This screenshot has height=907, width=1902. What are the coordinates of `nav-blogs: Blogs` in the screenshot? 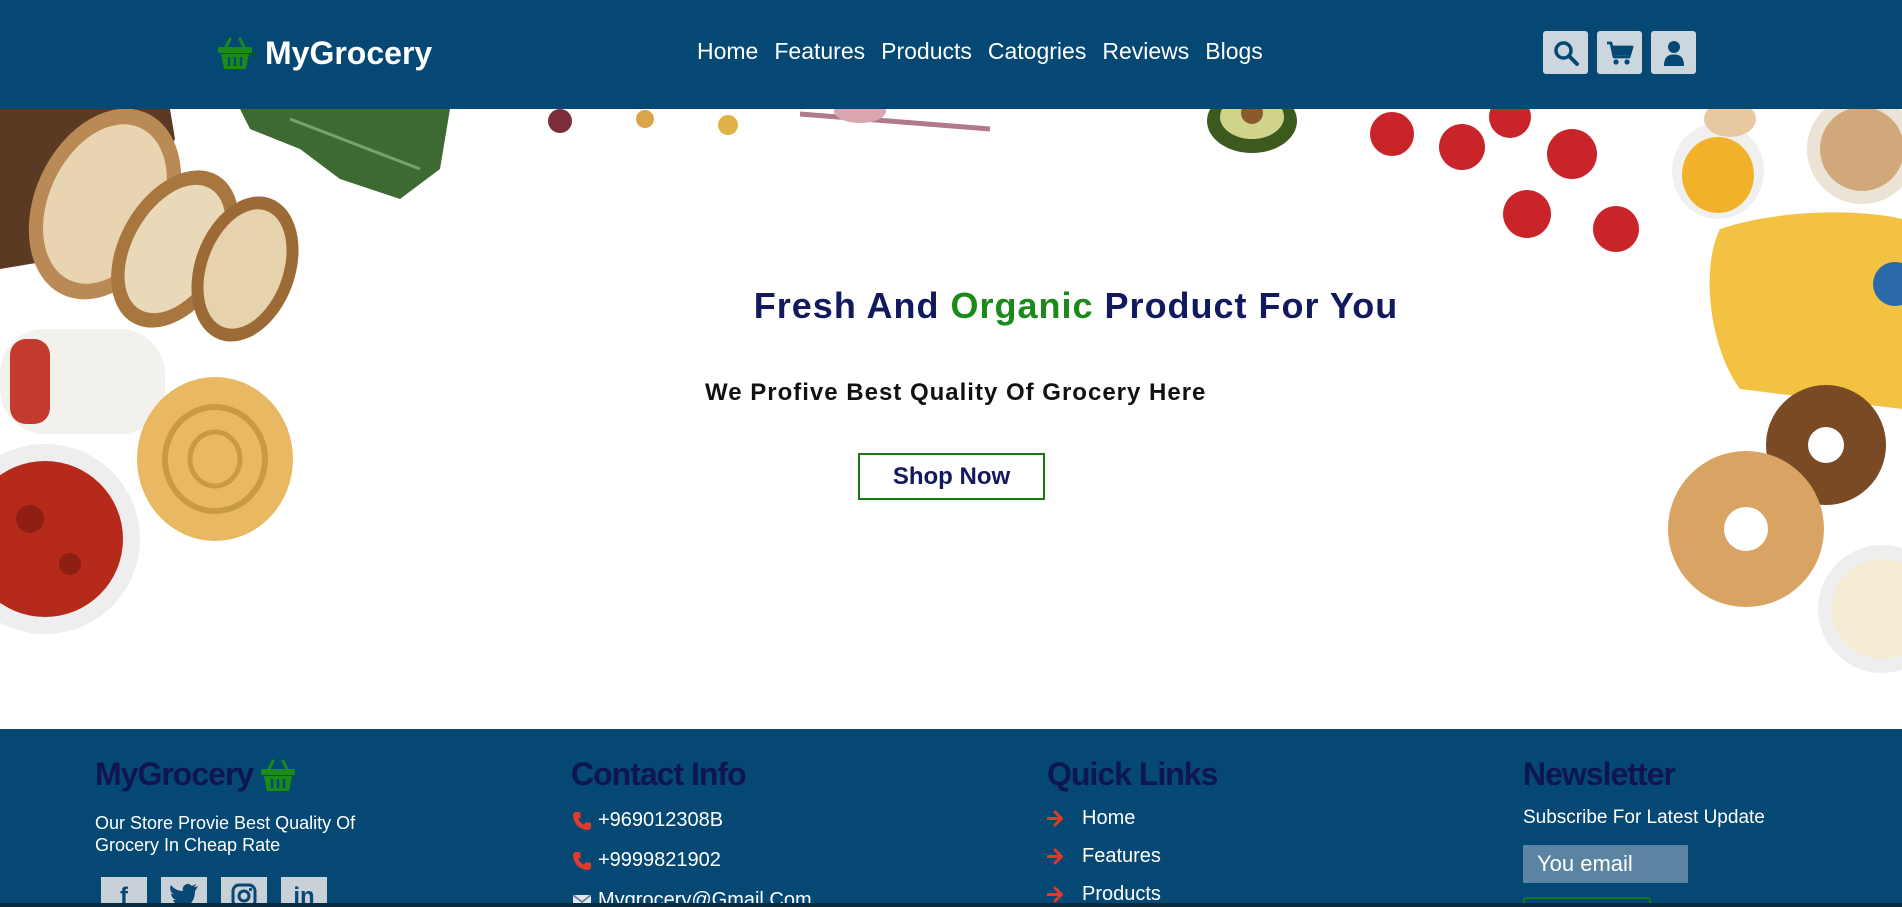 It's located at (1234, 51).